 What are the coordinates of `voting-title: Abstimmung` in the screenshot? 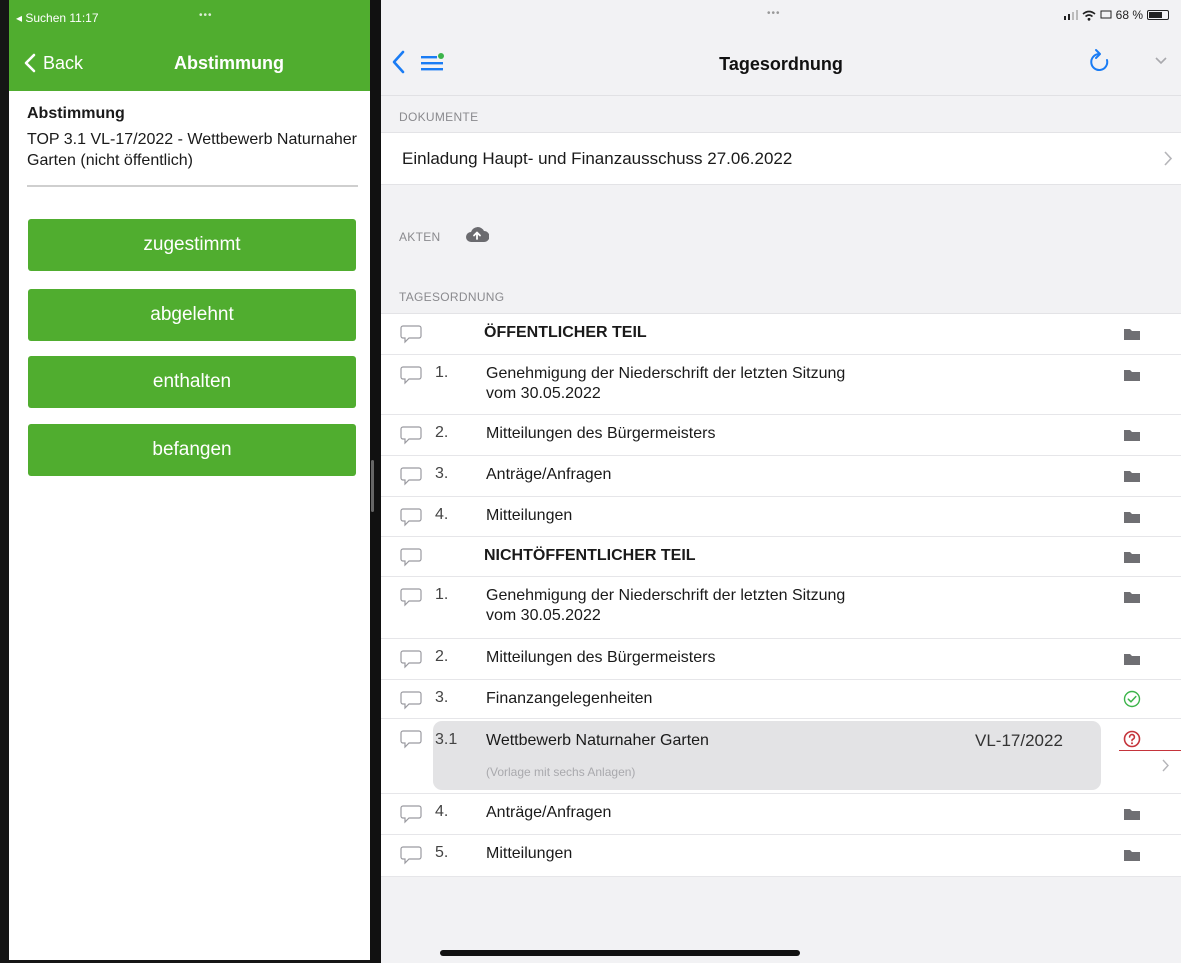 It's located at (229, 62).